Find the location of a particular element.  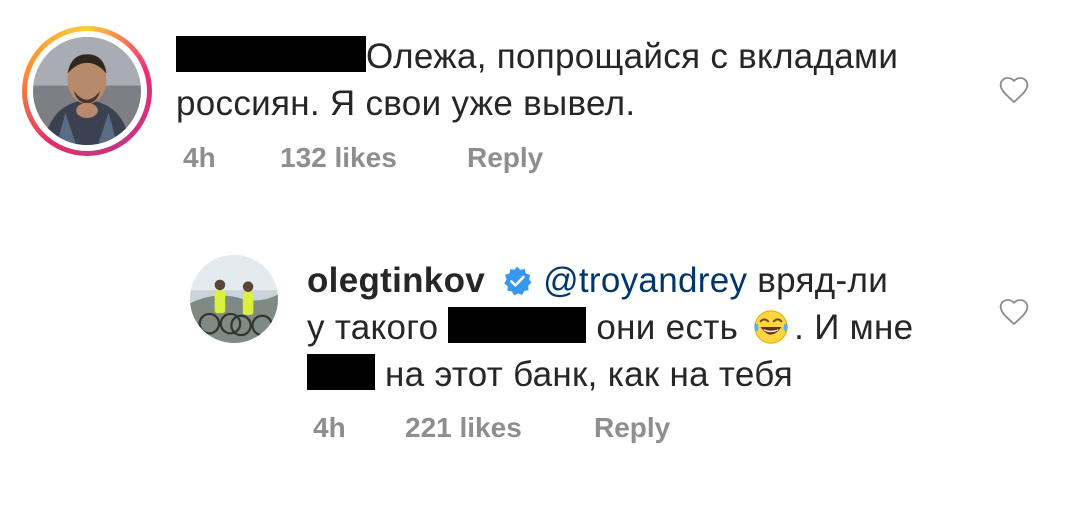

comment-time: 4h is located at coordinates (199, 157).